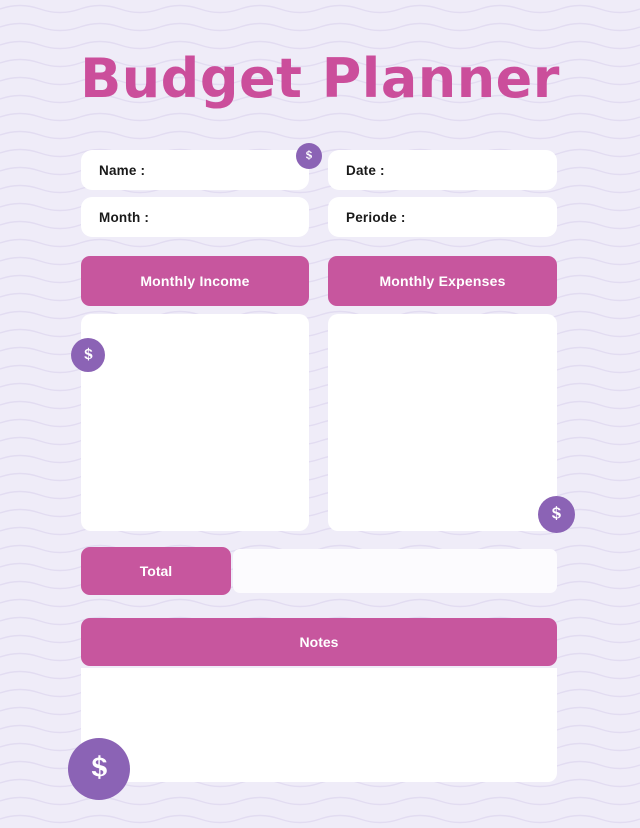 The height and width of the screenshot is (828, 640). Describe the element at coordinates (195, 217) in the screenshot. I see `month-field: Month :` at that location.